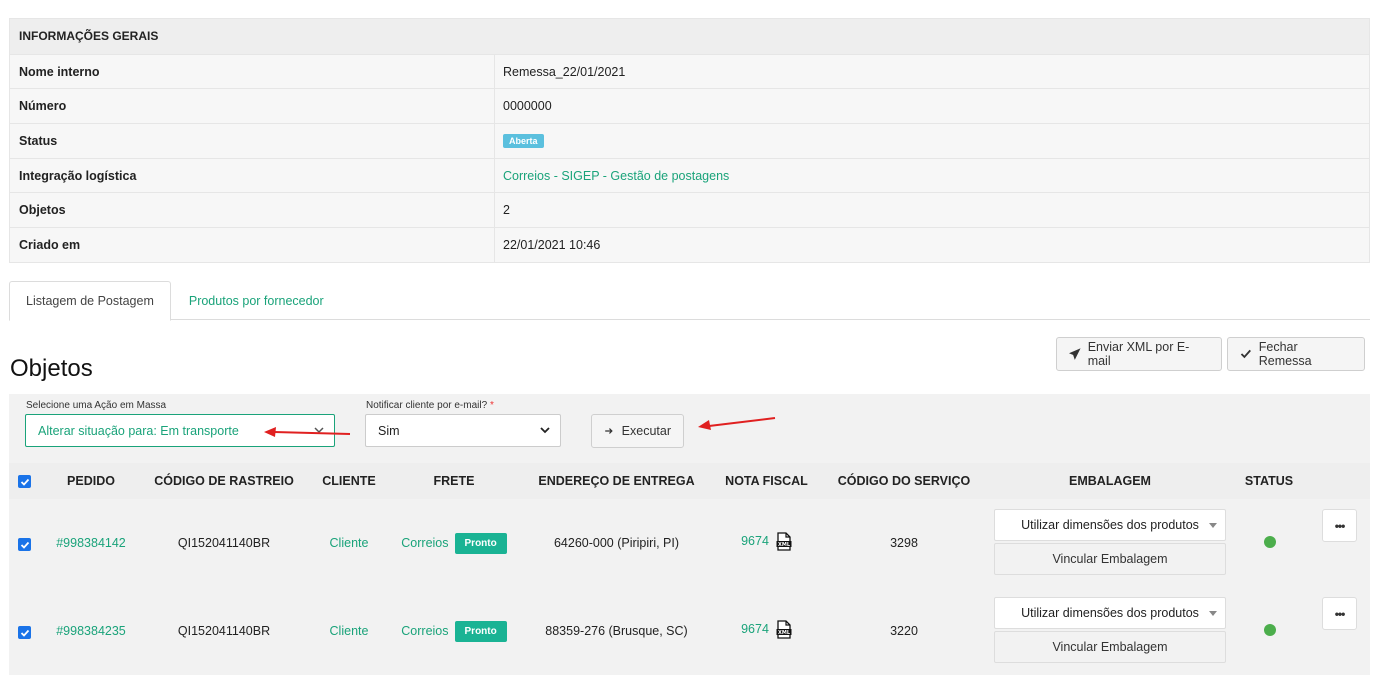 This screenshot has width=1382, height=688. Describe the element at coordinates (1110, 481) in the screenshot. I see `column-header-packaging: EMBALAGEM` at that location.